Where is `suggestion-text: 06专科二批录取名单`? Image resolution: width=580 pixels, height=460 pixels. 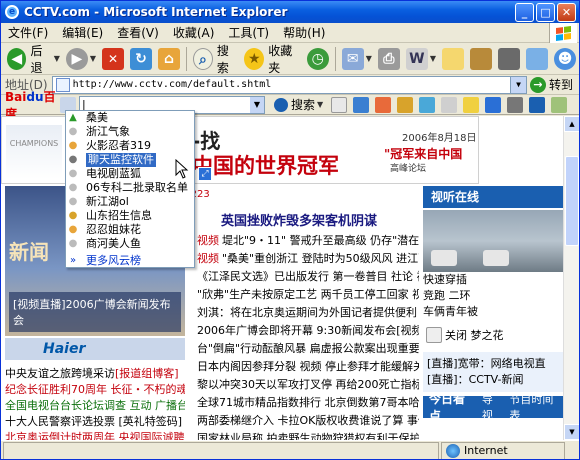
suggestion-text: 06专科二批录取名单 is located at coordinates (137, 188).